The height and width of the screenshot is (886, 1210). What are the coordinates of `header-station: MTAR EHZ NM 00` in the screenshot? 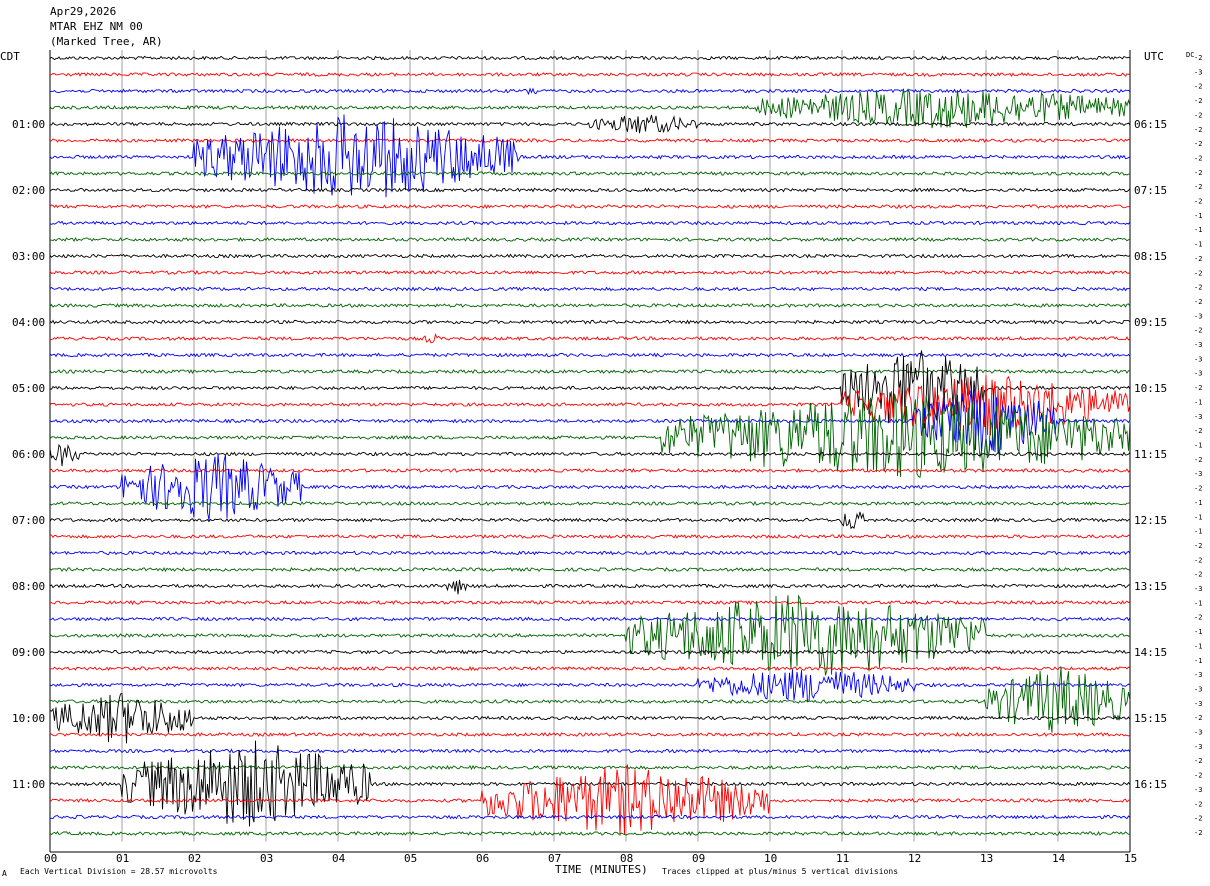 It's located at (96, 26).